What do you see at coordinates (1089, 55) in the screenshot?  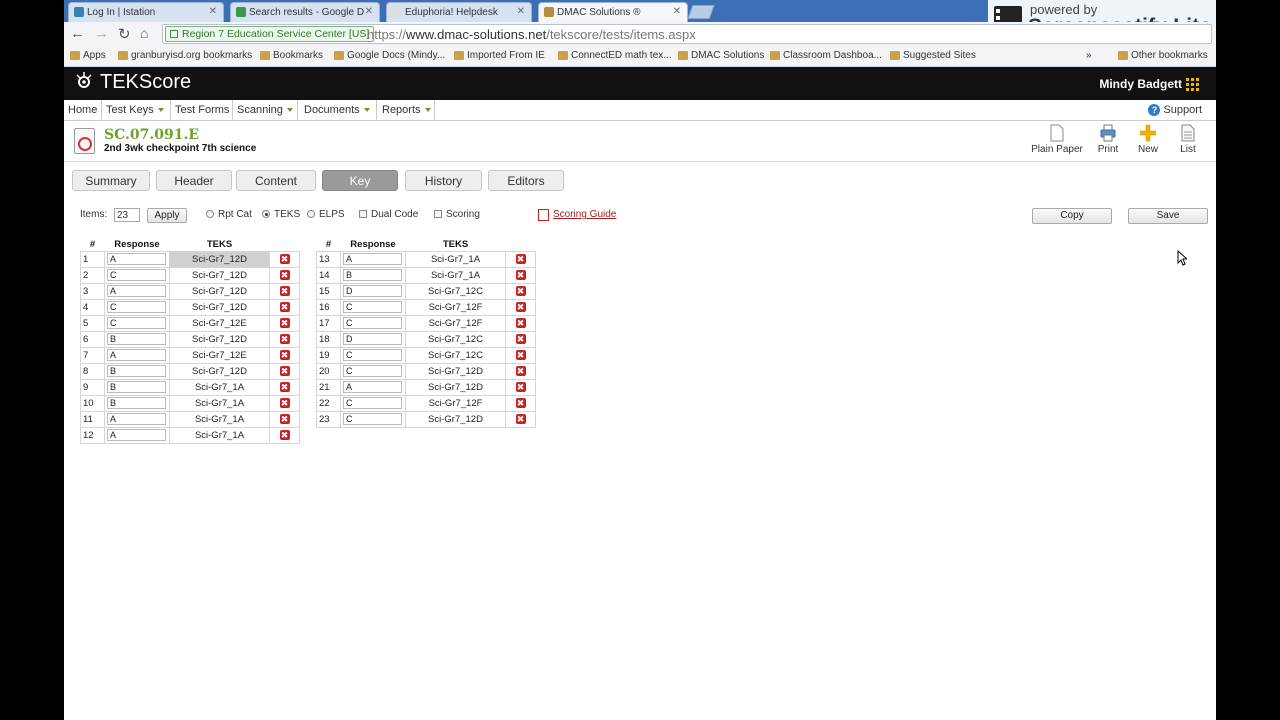 I see `bookmarks-overflow: »` at bounding box center [1089, 55].